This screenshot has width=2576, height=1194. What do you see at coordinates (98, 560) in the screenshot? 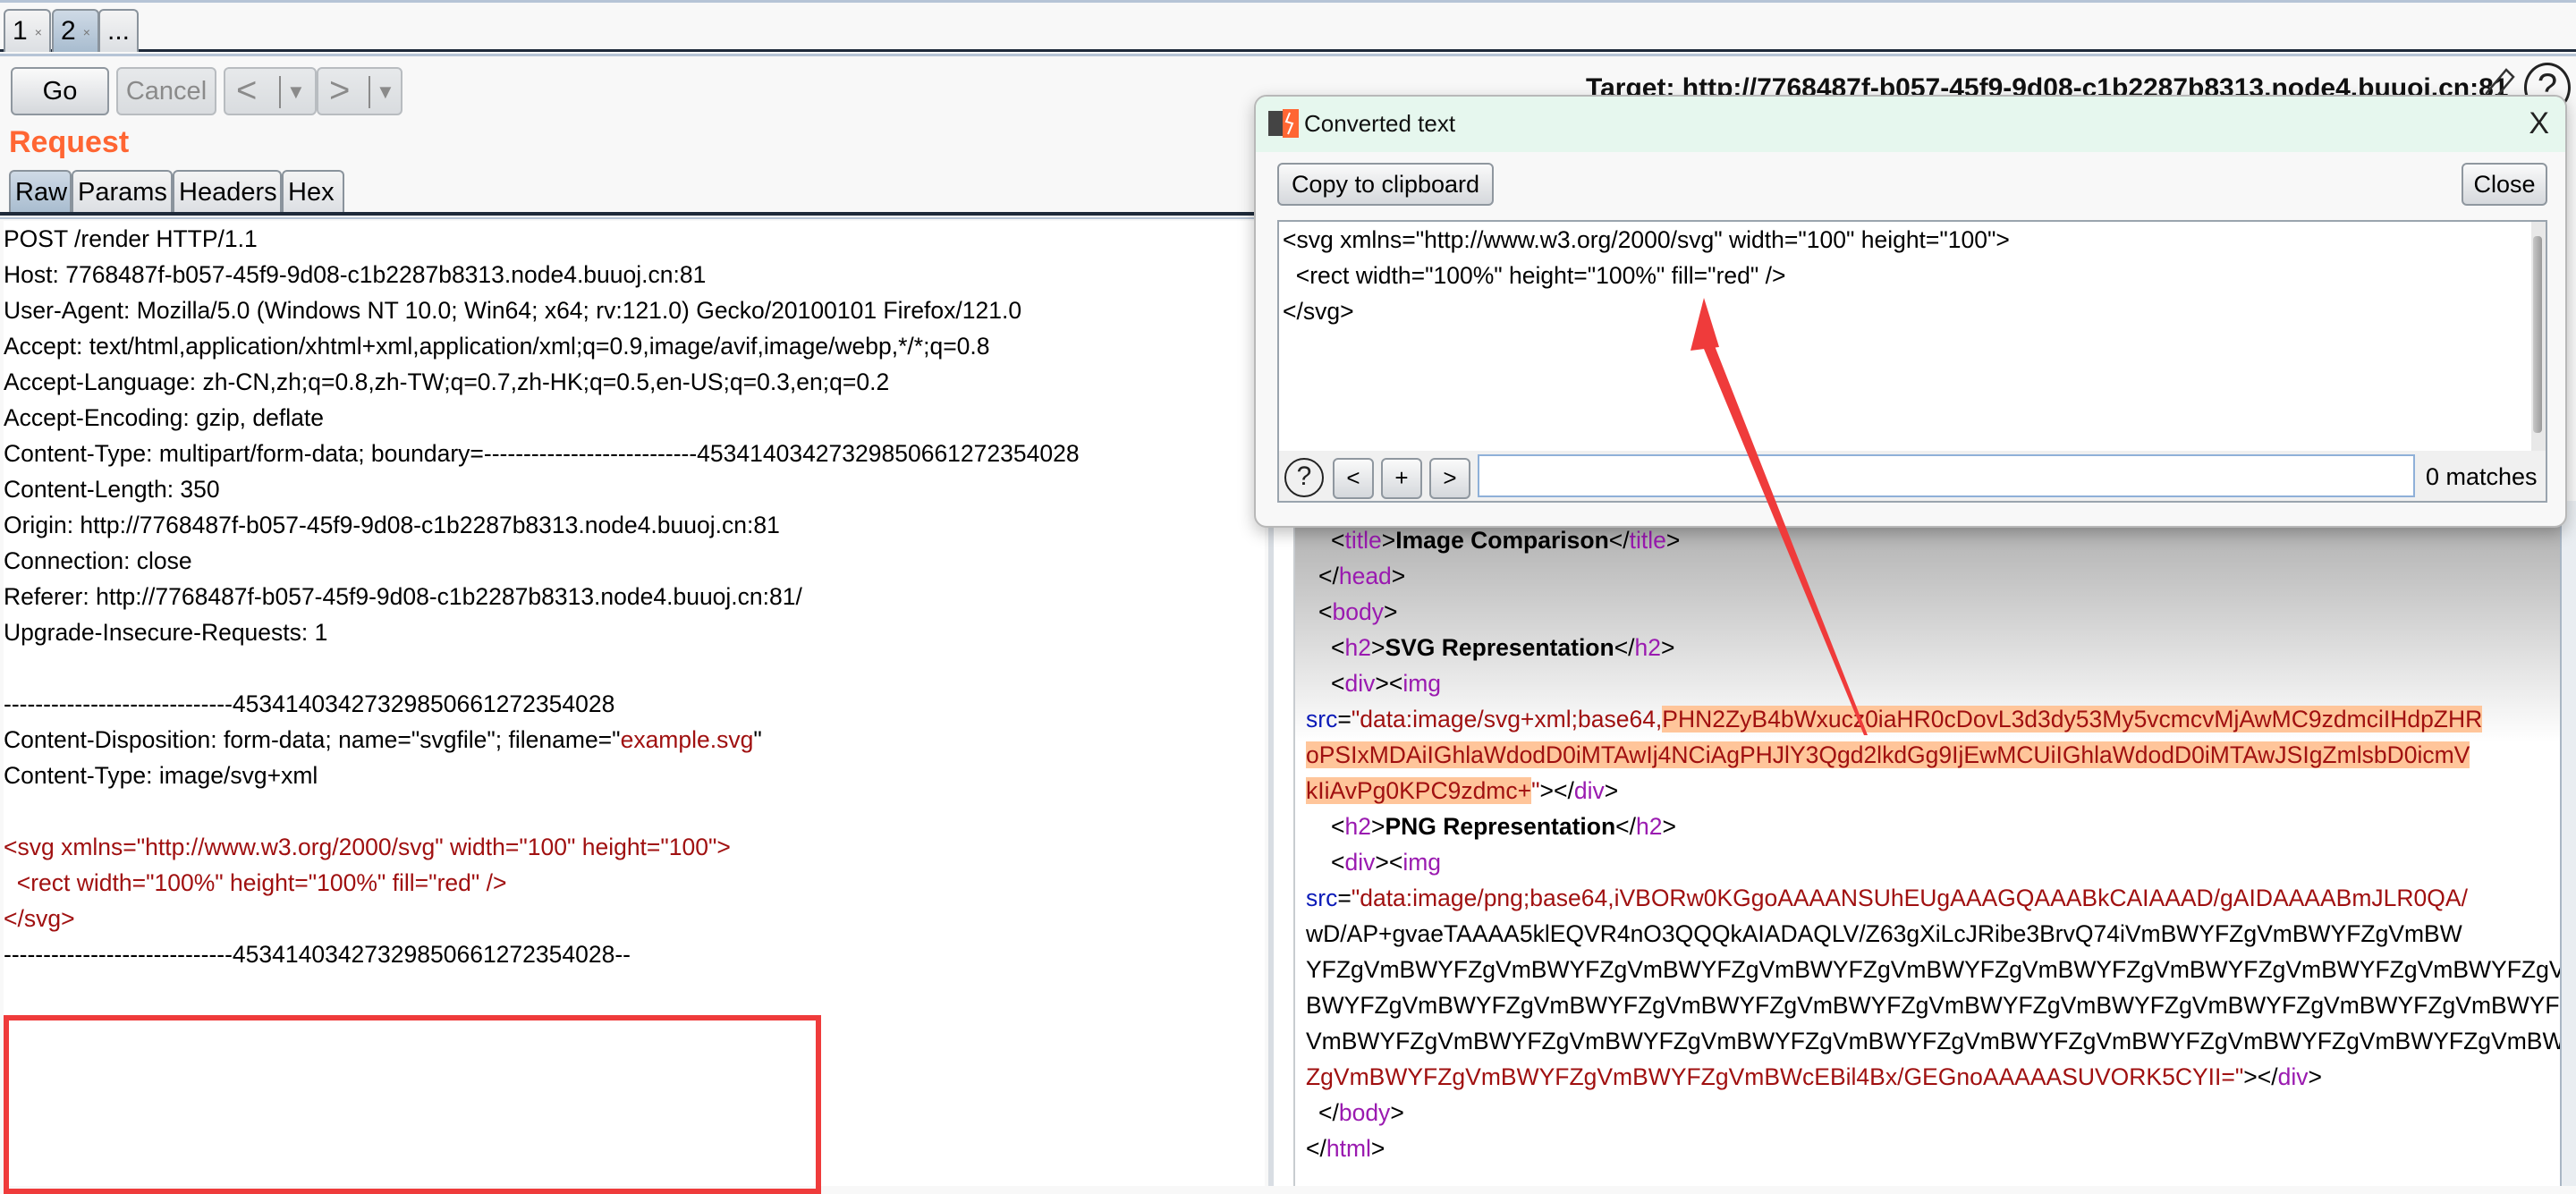
I see `header-connection: Connection: close` at bounding box center [98, 560].